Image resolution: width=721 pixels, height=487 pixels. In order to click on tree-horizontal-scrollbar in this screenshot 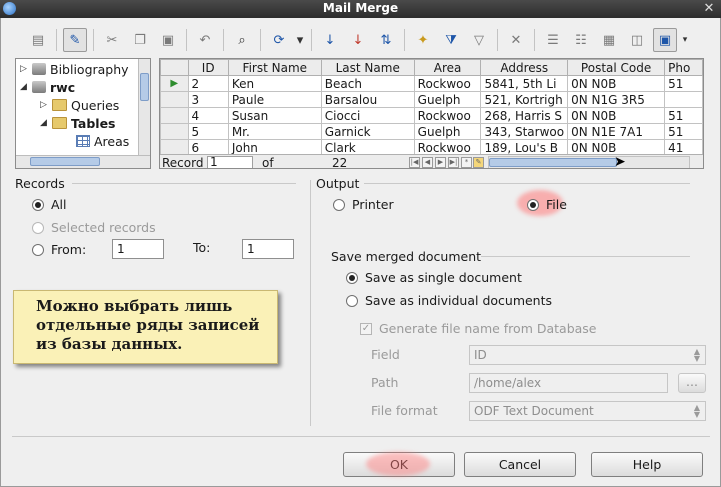, I will do `click(83, 161)`.